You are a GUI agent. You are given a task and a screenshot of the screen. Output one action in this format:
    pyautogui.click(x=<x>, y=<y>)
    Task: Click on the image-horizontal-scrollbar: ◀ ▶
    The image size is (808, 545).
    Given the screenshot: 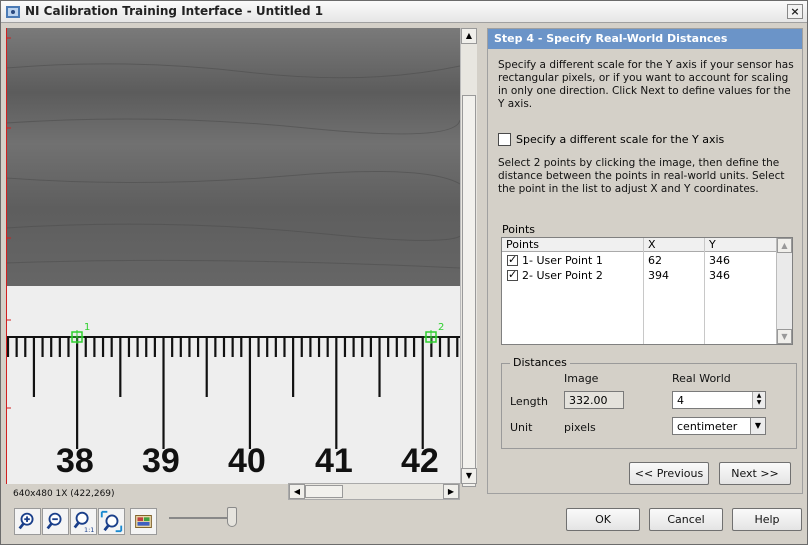 What is the action you would take?
    pyautogui.click(x=374, y=491)
    